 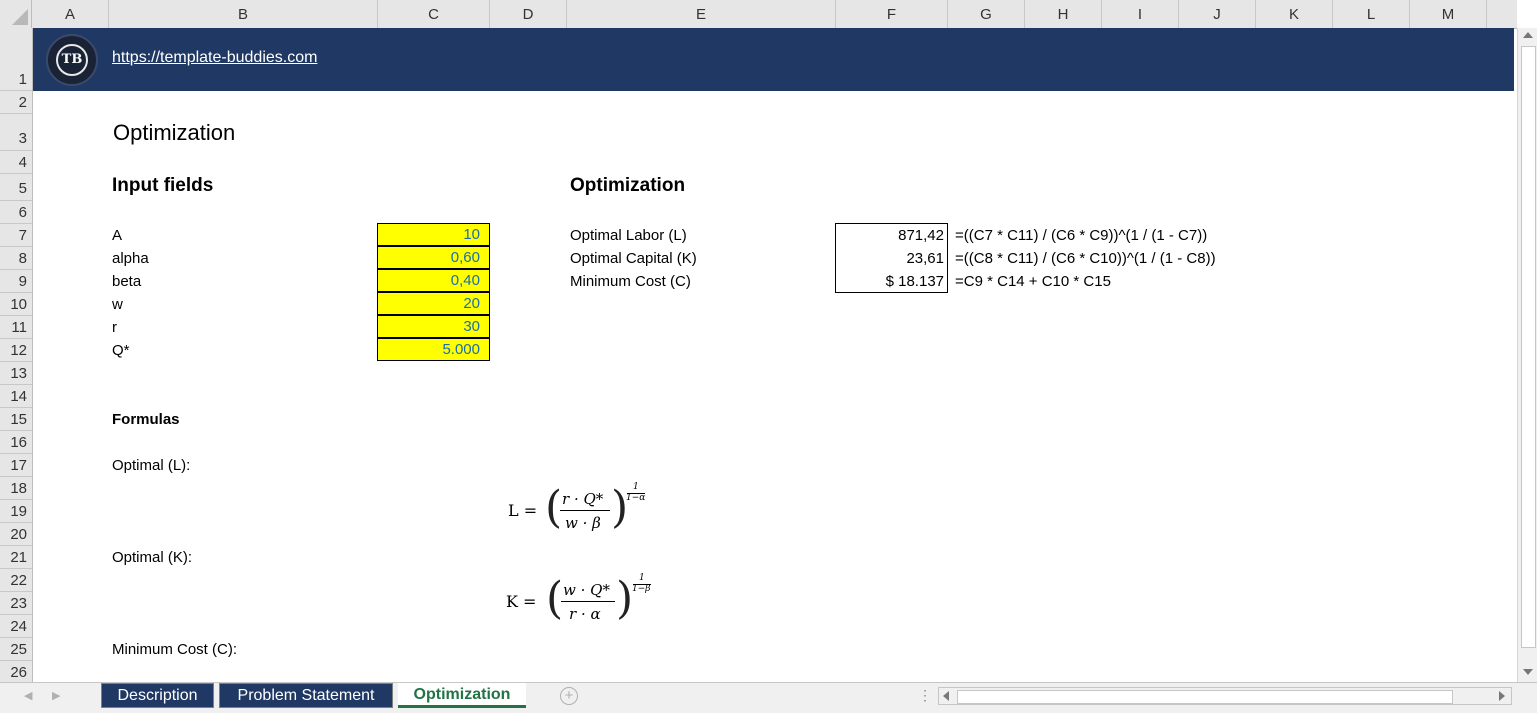 What do you see at coordinates (891, 235) in the screenshot?
I see `optimal-labor-value: 871,42` at bounding box center [891, 235].